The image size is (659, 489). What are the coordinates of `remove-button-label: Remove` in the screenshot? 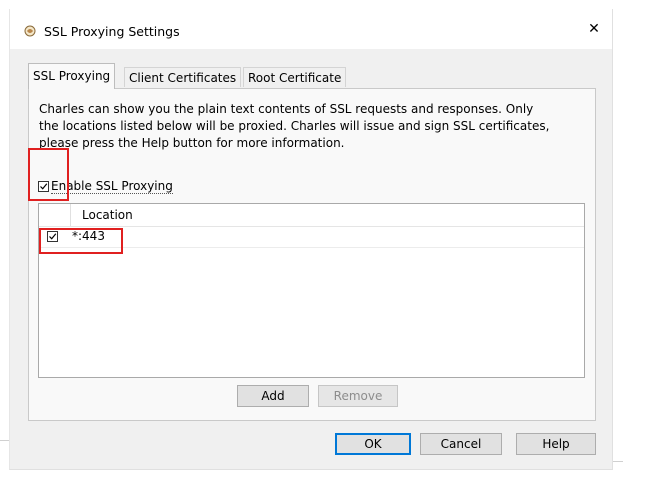 It's located at (358, 396).